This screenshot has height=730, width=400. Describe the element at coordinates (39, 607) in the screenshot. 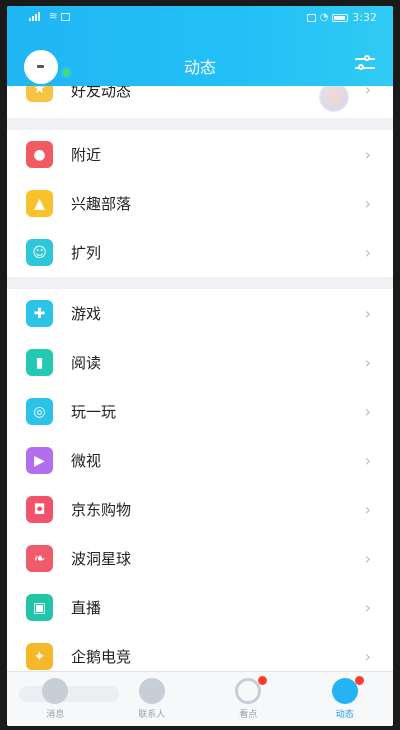

I see `live-tv-icon: ▣` at that location.